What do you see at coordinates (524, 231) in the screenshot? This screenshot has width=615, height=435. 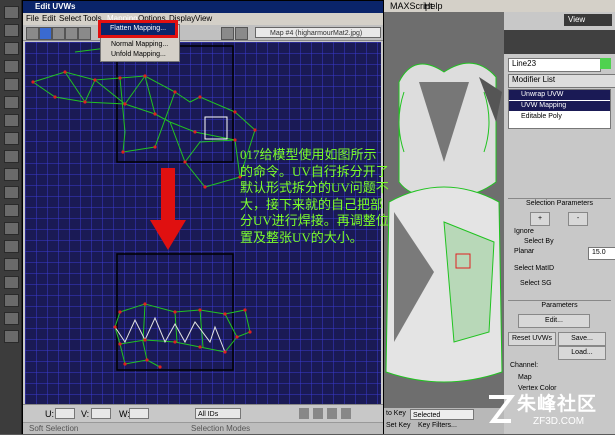 I see `ignore-label: Ignore` at bounding box center [524, 231].